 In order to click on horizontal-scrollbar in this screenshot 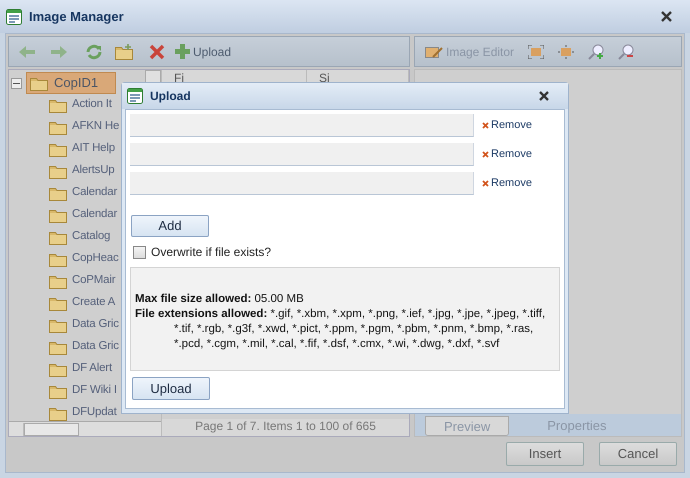, I will do `click(85, 428)`.